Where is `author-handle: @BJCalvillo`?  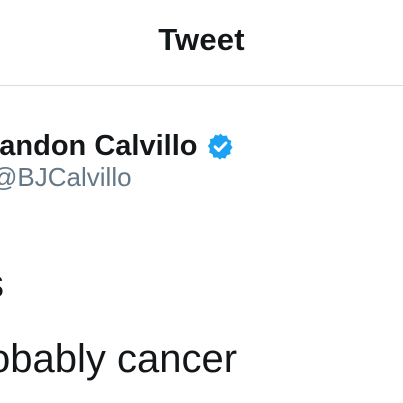
author-handle: @BJCalvillo is located at coordinates (66, 177).